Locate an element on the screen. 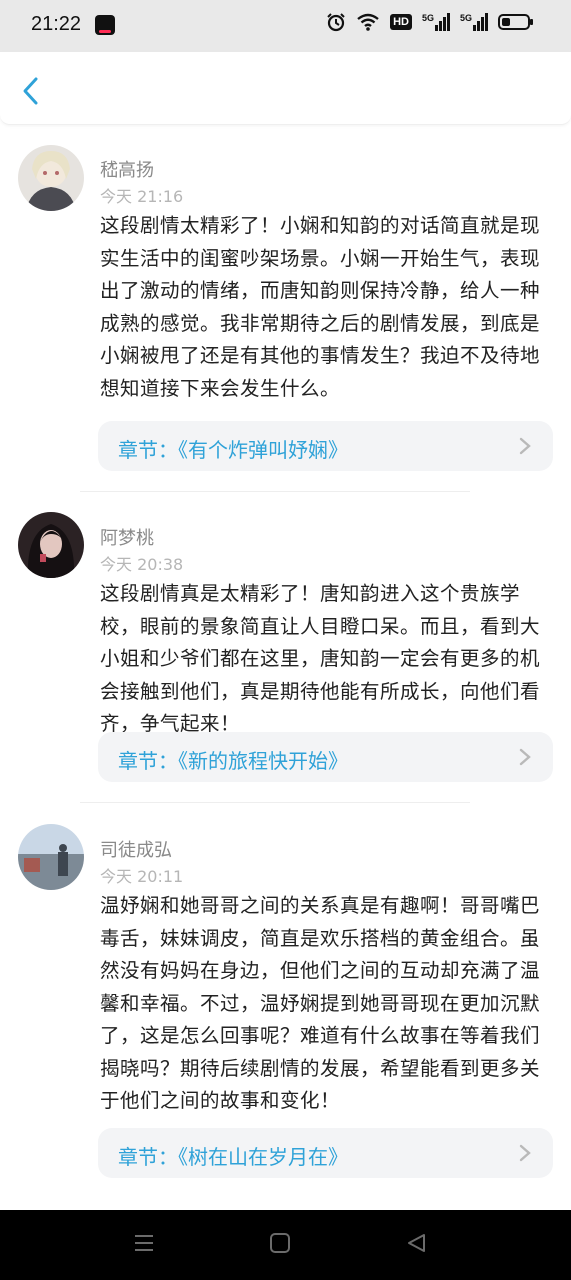 The height and width of the screenshot is (1280, 571). comment-time: 今天 20:11 is located at coordinates (142, 876).